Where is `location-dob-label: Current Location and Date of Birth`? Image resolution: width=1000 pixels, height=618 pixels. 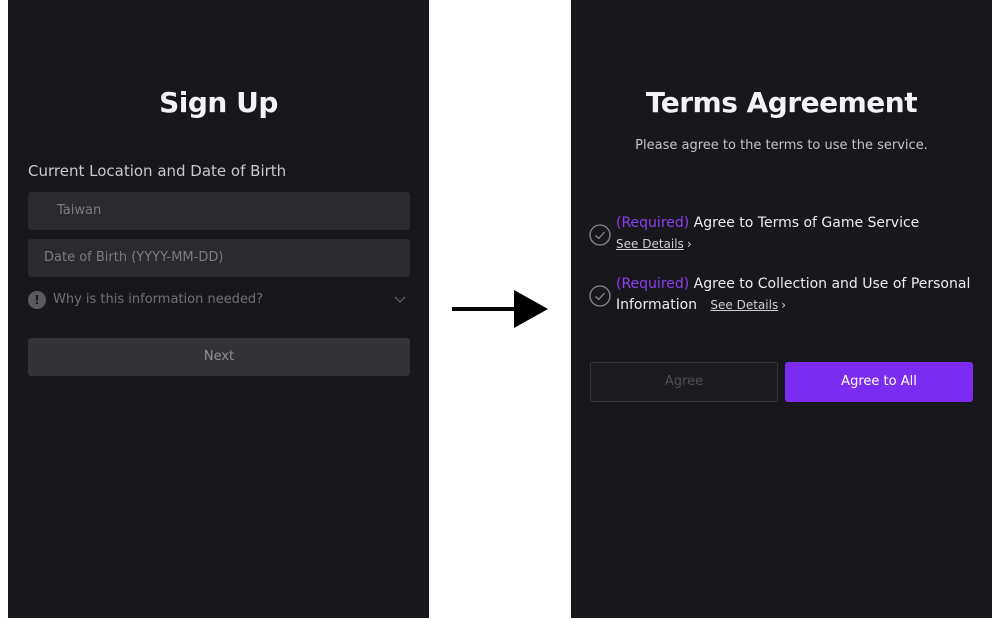
location-dob-label: Current Location and Date of Birth is located at coordinates (157, 171).